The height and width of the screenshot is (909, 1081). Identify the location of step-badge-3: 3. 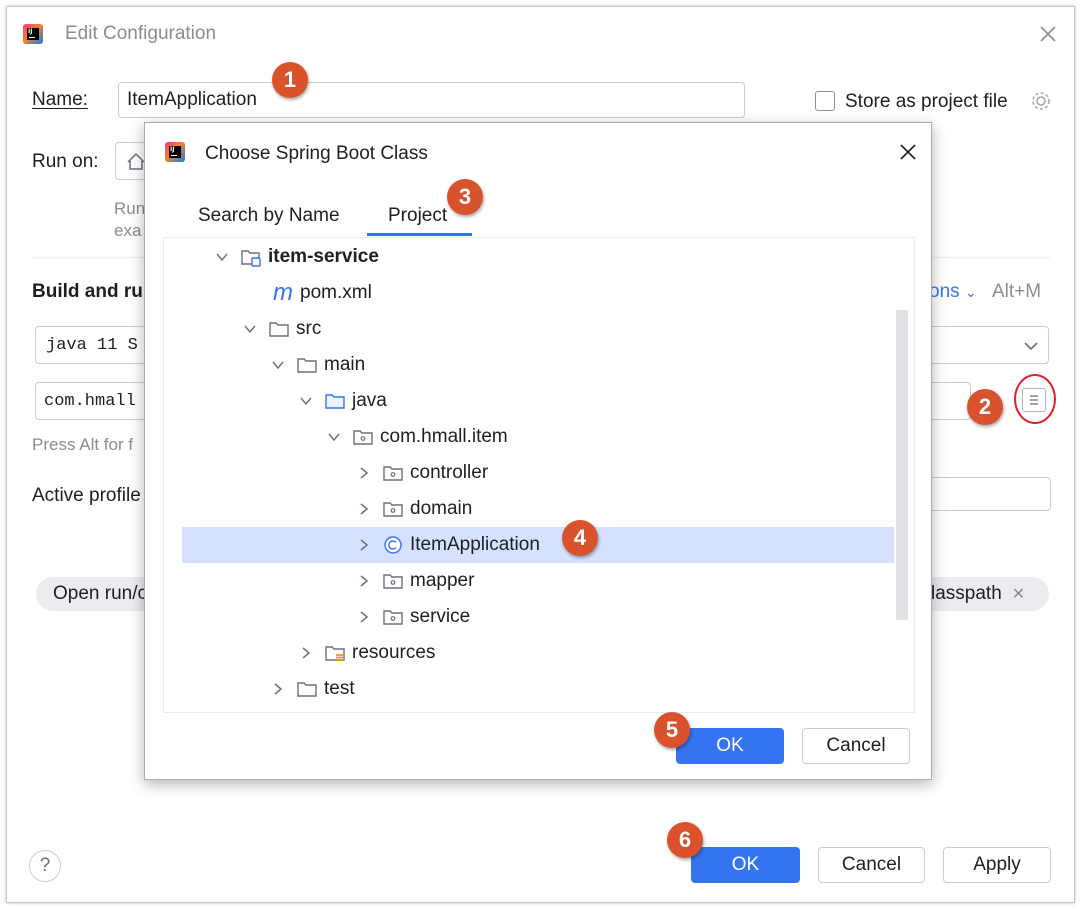
(465, 197).